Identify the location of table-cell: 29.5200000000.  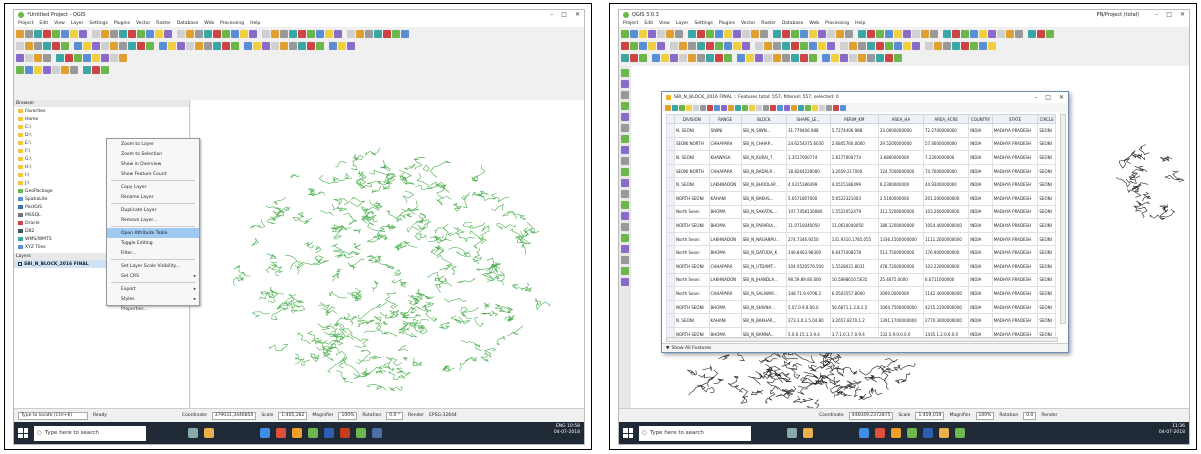
(901, 144).